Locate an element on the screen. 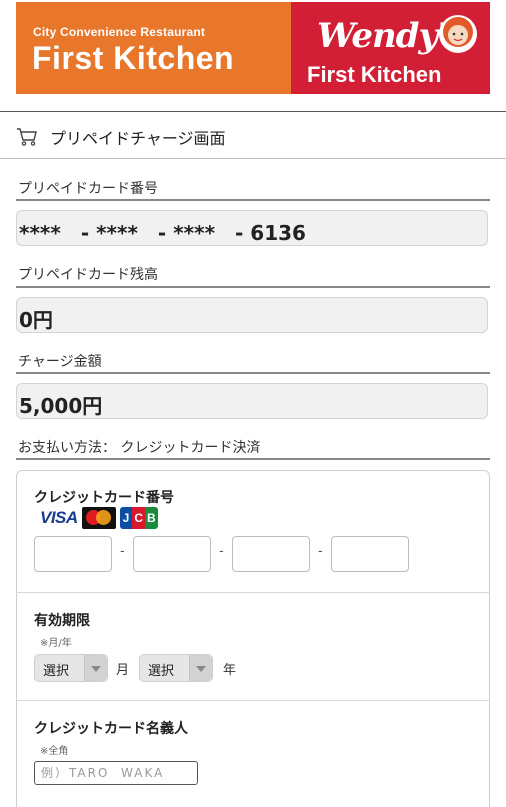 The width and height of the screenshot is (506, 807). card-brand-logos: VISA JCB is located at coordinates (99, 518).